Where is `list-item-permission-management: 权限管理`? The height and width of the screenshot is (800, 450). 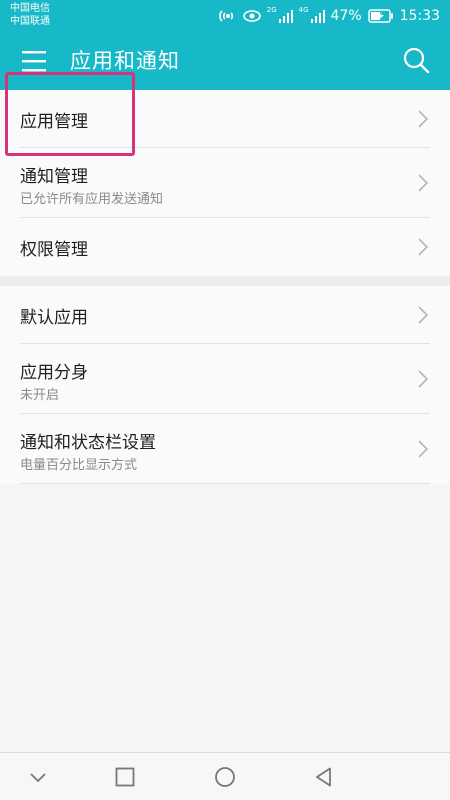 list-item-permission-management: 权限管理 is located at coordinates (225, 247).